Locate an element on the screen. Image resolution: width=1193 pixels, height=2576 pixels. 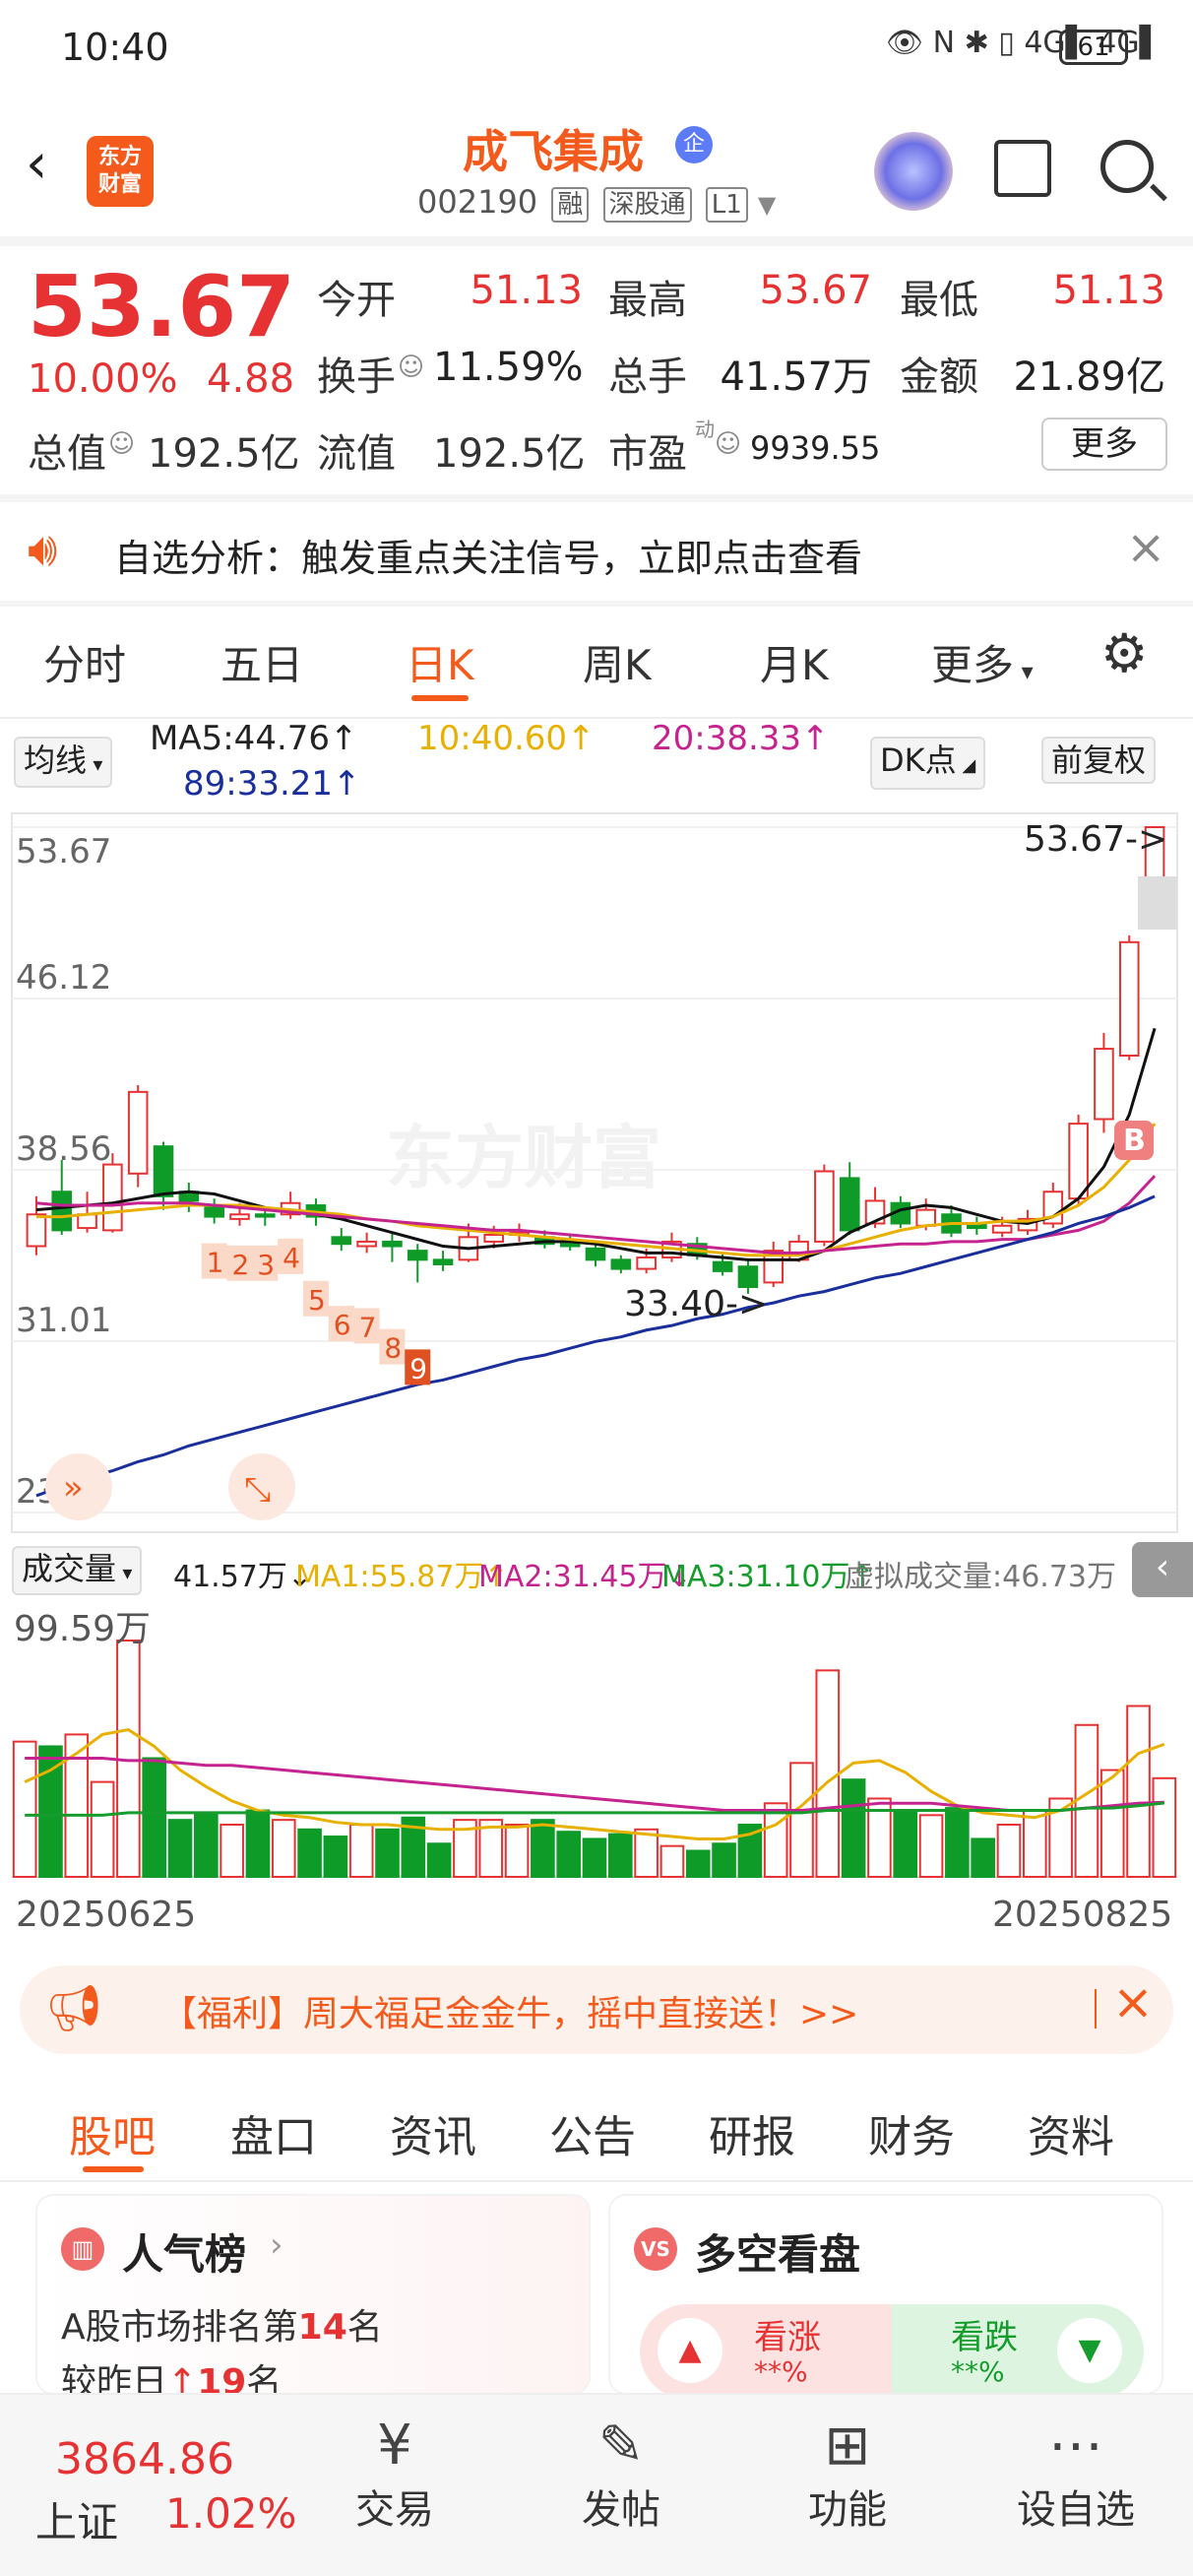
bottom-bar: 3864.86 上证 1.02% ¥ 交易 ✎ 发帖 ⊞ 功能 ⋯ 设自选 is located at coordinates (596, 2484).